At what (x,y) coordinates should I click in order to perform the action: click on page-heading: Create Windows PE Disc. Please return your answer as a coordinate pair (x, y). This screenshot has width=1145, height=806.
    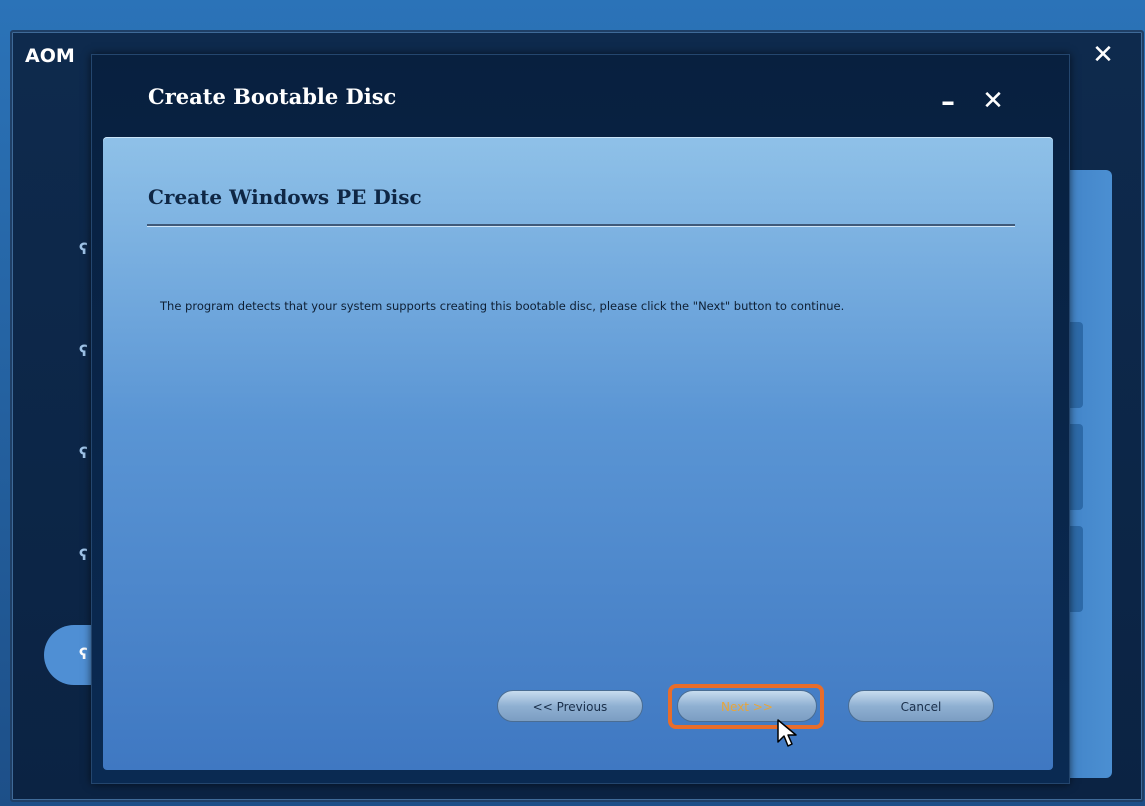
    Looking at the image, I should click on (285, 197).